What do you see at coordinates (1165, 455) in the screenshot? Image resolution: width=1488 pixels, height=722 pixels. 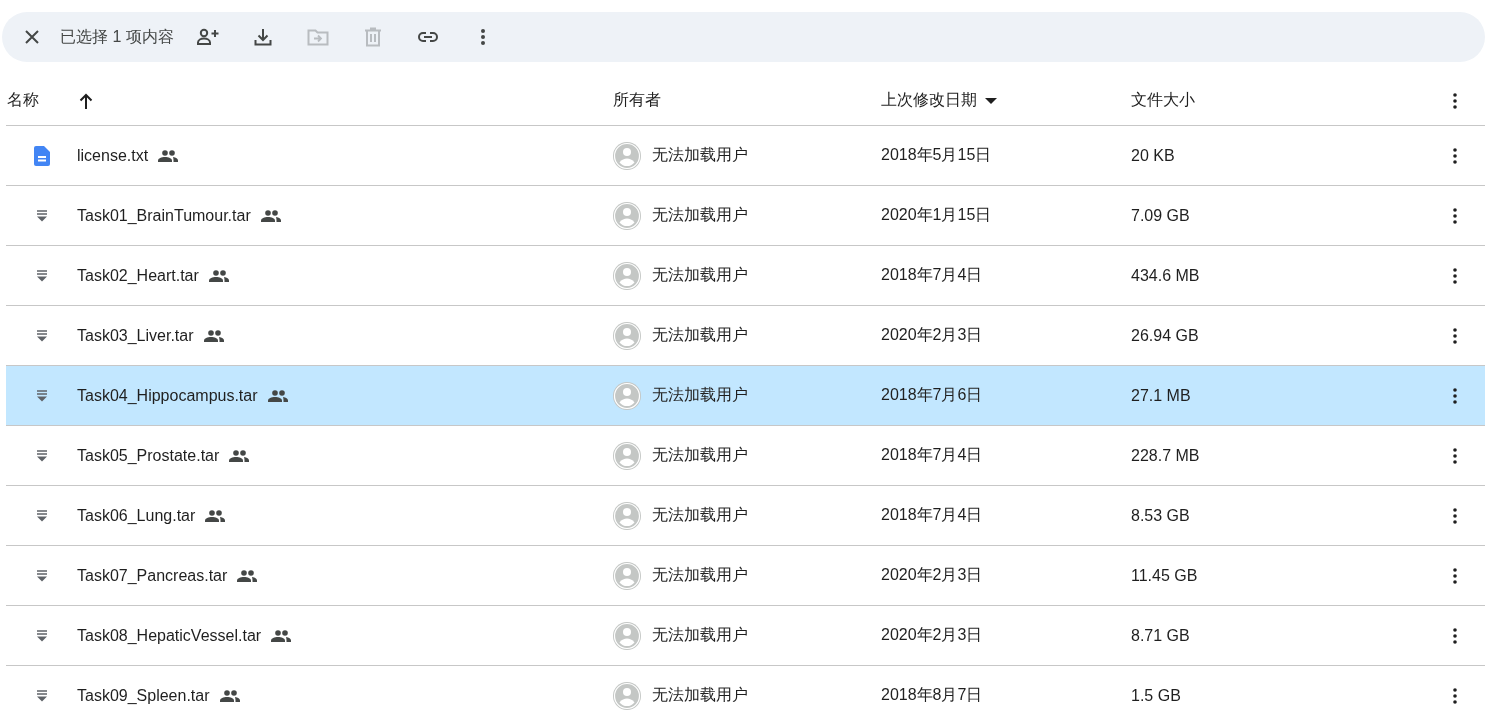 I see `file-size: 228.7 MB` at bounding box center [1165, 455].